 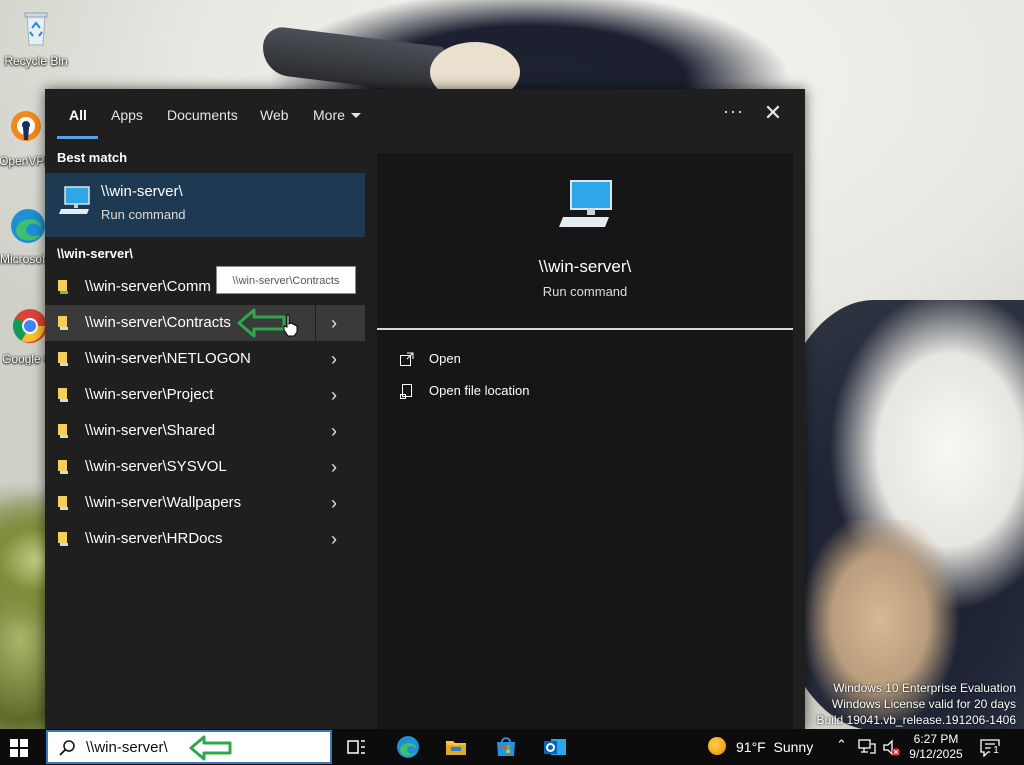 What do you see at coordinates (154, 538) in the screenshot?
I see `result-label: \\win-server\HRDocs` at bounding box center [154, 538].